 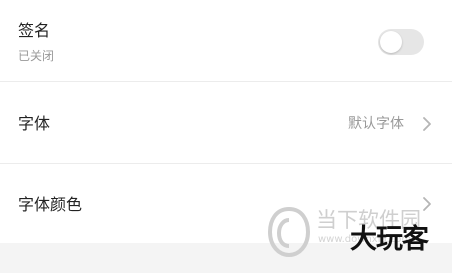 I want to click on font-label: 字体, so click(x=34, y=123).